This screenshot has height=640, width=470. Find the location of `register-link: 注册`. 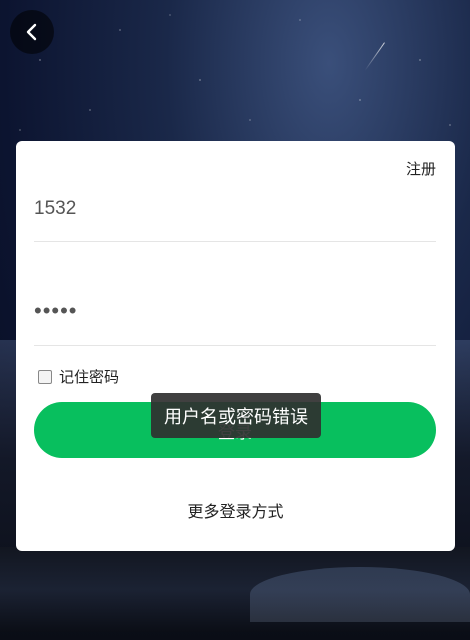

register-link: 注册 is located at coordinates (421, 168).